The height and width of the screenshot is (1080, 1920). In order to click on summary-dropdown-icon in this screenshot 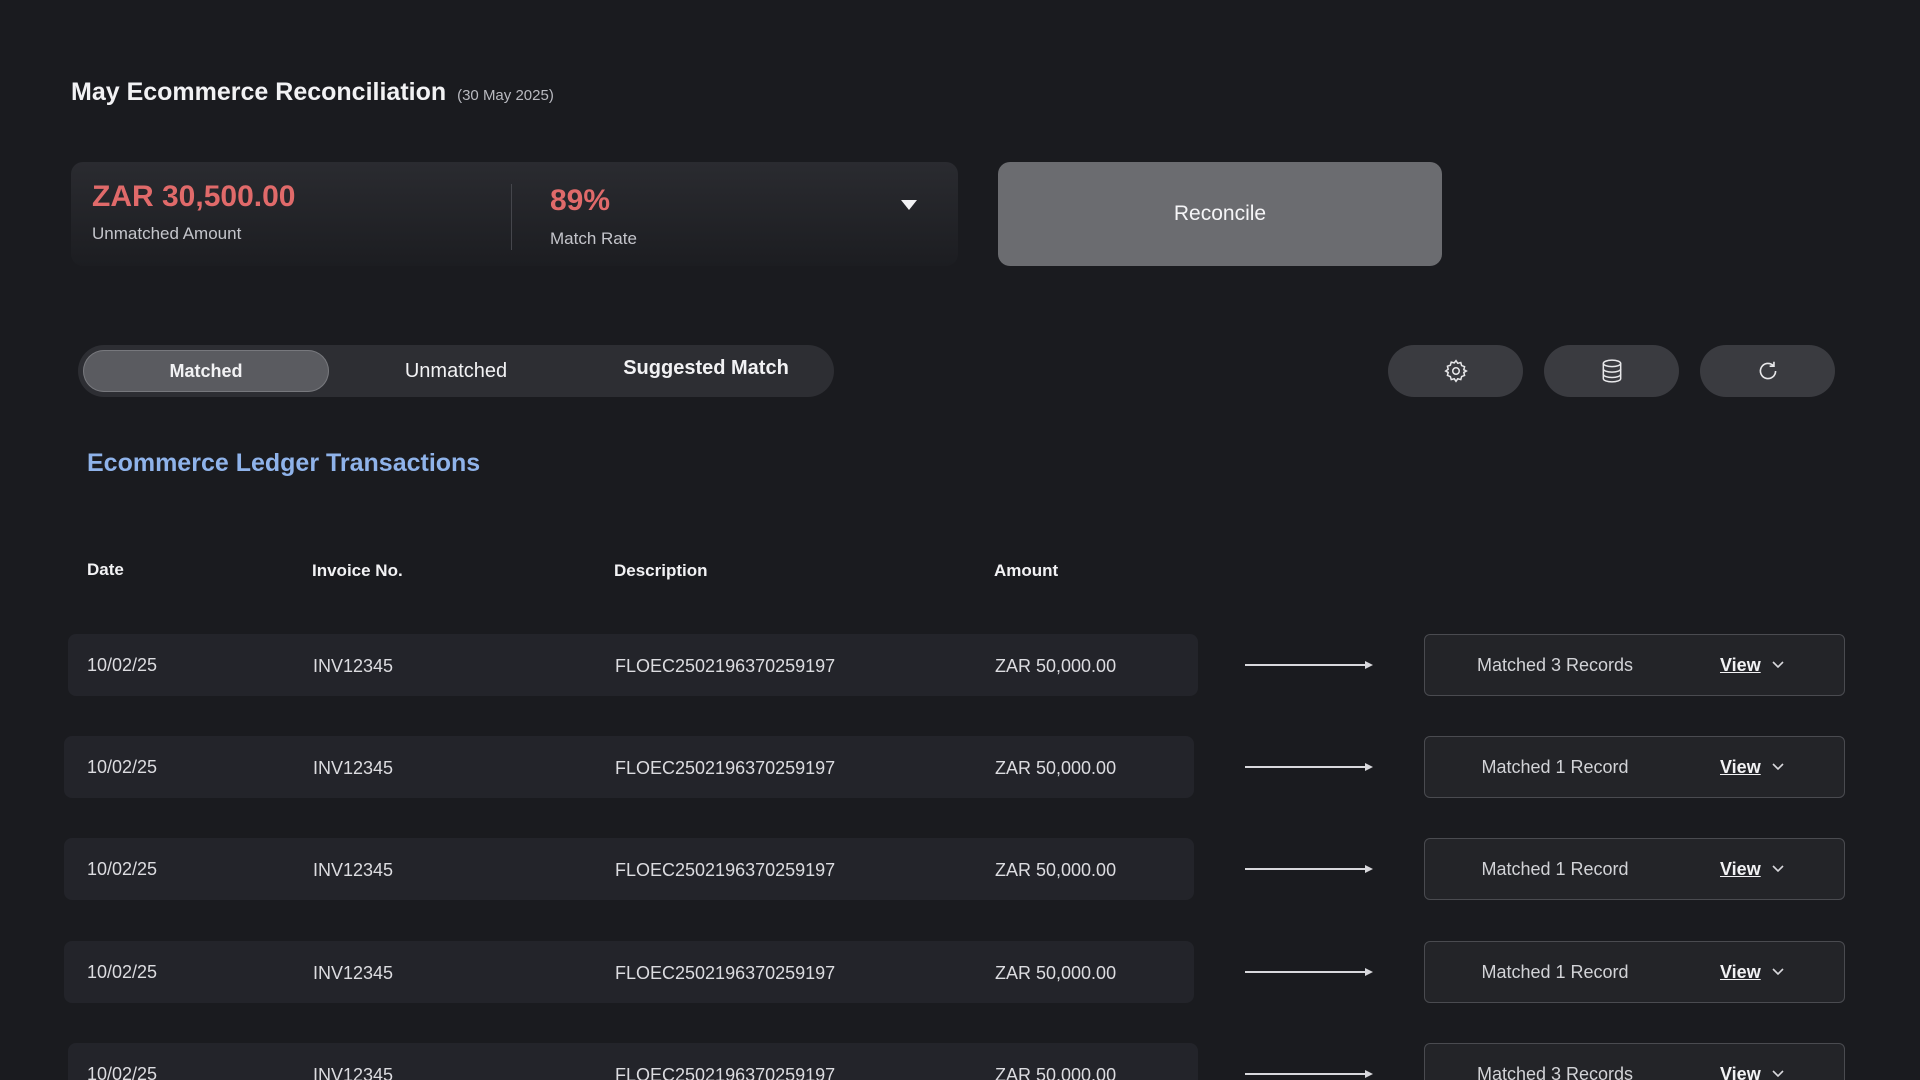, I will do `click(909, 205)`.